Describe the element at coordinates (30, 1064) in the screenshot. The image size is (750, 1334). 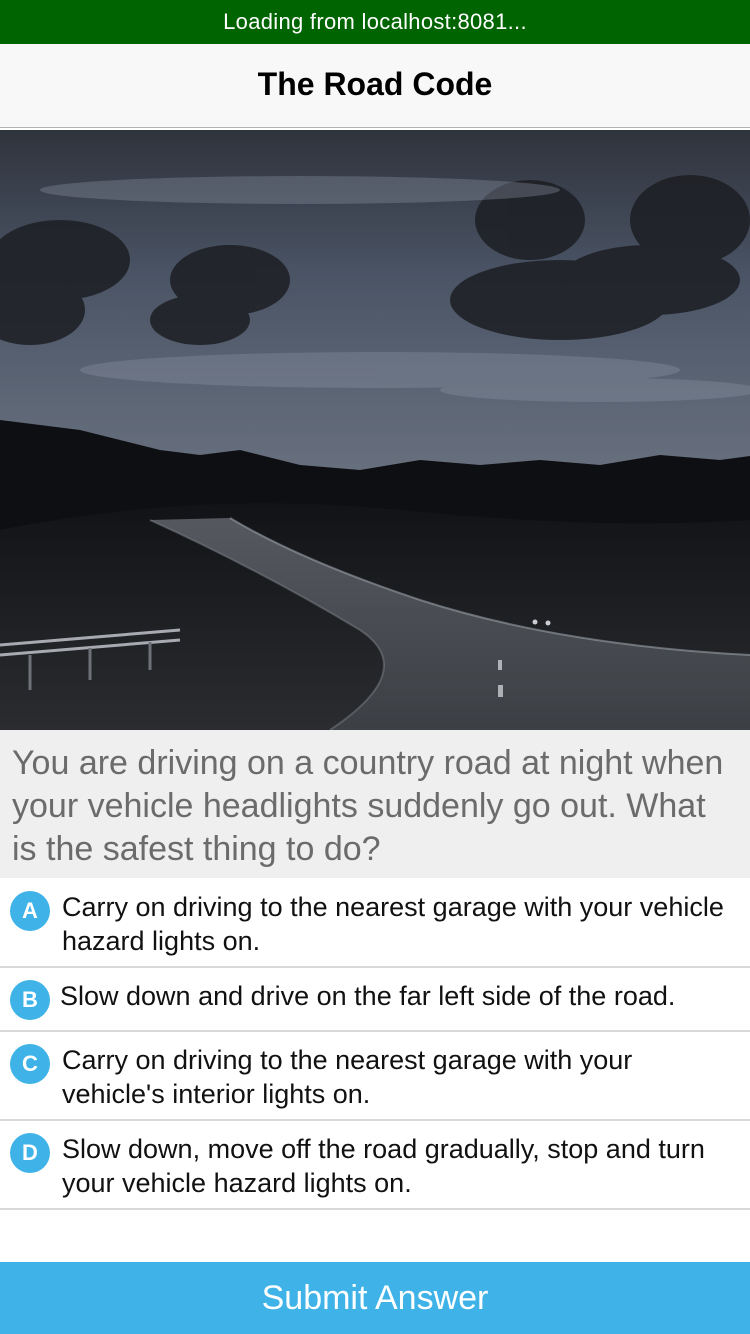
I see `answer-letter-badge: C` at that location.